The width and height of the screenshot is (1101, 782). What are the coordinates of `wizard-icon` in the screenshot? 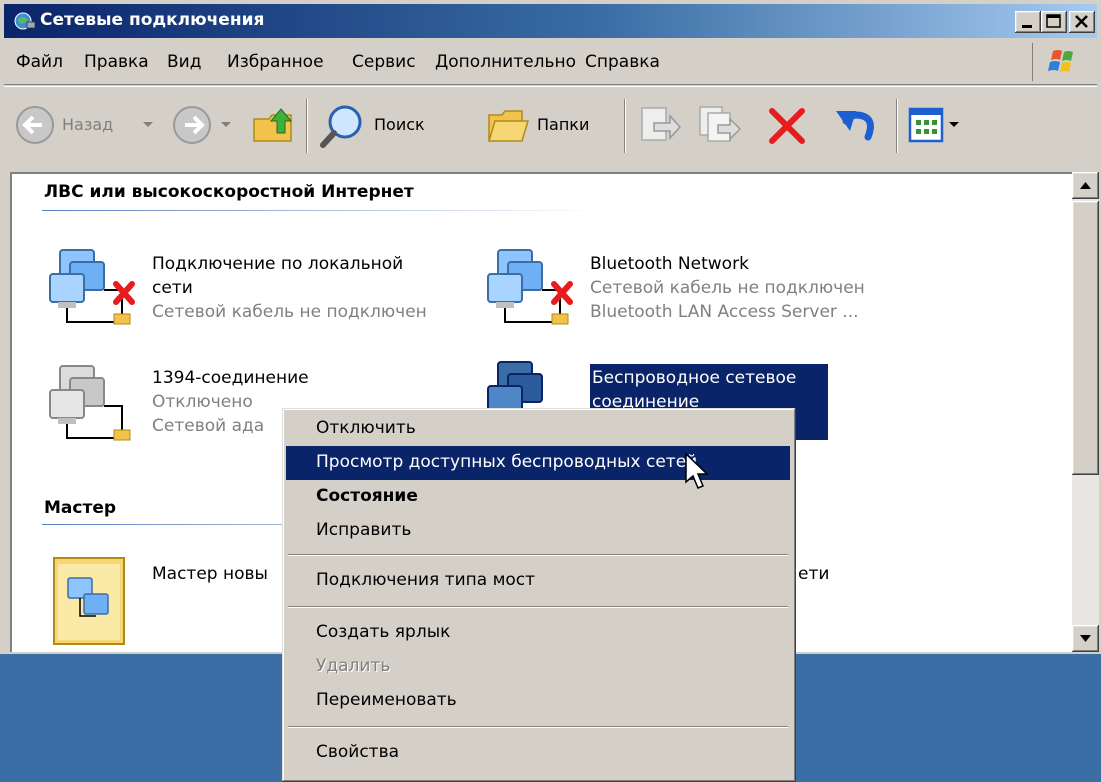 It's located at (96, 603).